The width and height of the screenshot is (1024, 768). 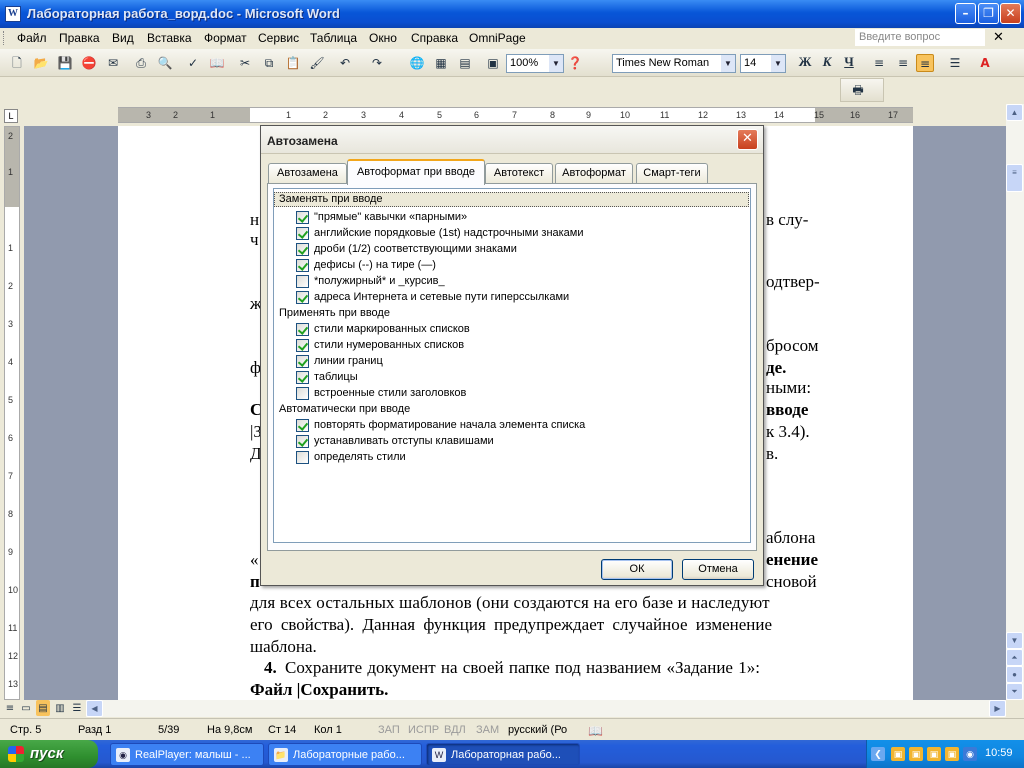 I want to click on reading-view-icon: ▥, so click(x=60, y=708).